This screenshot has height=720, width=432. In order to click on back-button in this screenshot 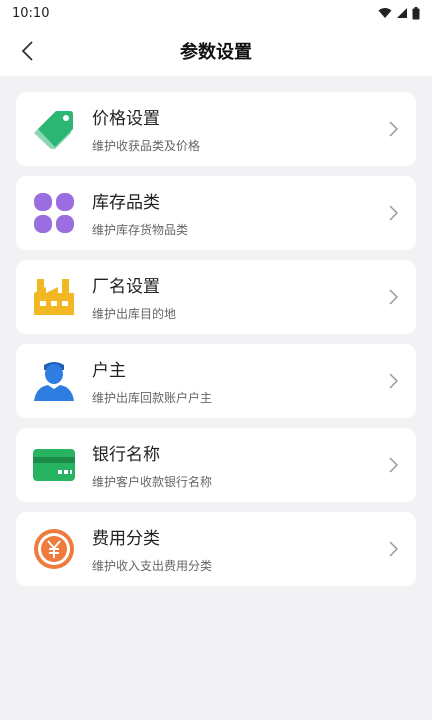, I will do `click(27, 51)`.